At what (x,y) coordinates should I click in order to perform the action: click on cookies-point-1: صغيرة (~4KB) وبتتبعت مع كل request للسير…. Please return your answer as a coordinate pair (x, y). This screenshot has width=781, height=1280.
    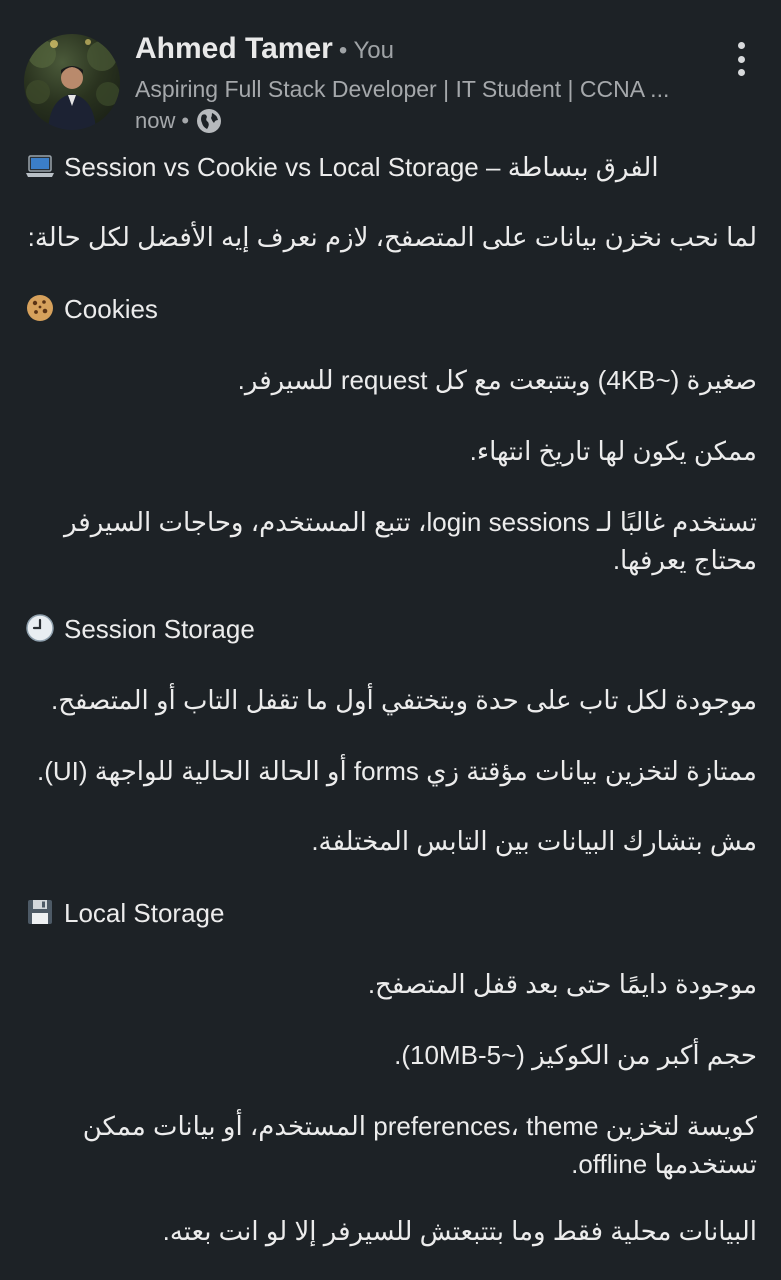
    Looking at the image, I should click on (497, 380).